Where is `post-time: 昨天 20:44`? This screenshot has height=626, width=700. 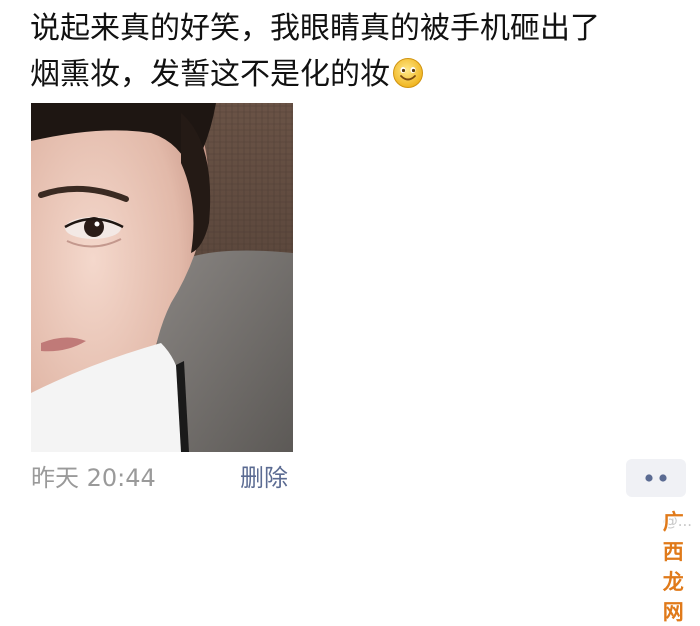
post-time: 昨天 20:44 is located at coordinates (93, 478).